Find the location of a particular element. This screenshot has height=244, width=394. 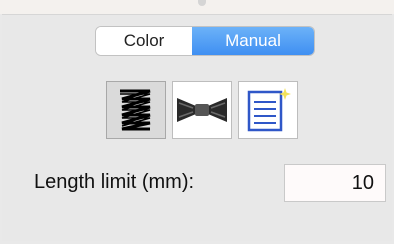

zigzag-stitch-button is located at coordinates (136, 110).